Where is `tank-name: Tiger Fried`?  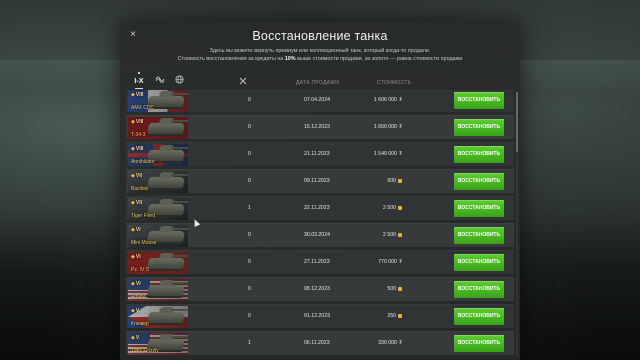
tank-name: Tiger Fried is located at coordinates (143, 216).